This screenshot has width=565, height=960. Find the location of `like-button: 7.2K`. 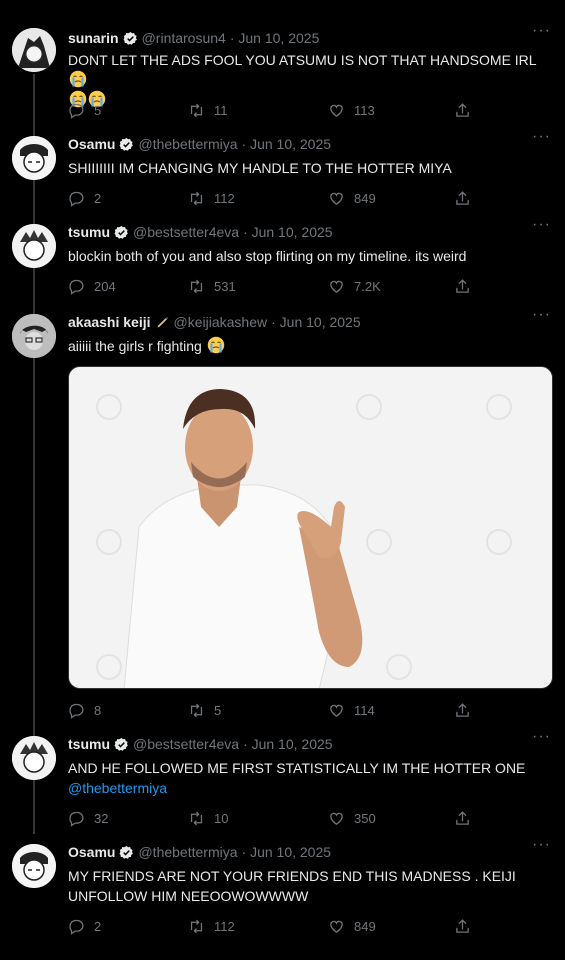

like-button: 7.2K is located at coordinates (354, 286).